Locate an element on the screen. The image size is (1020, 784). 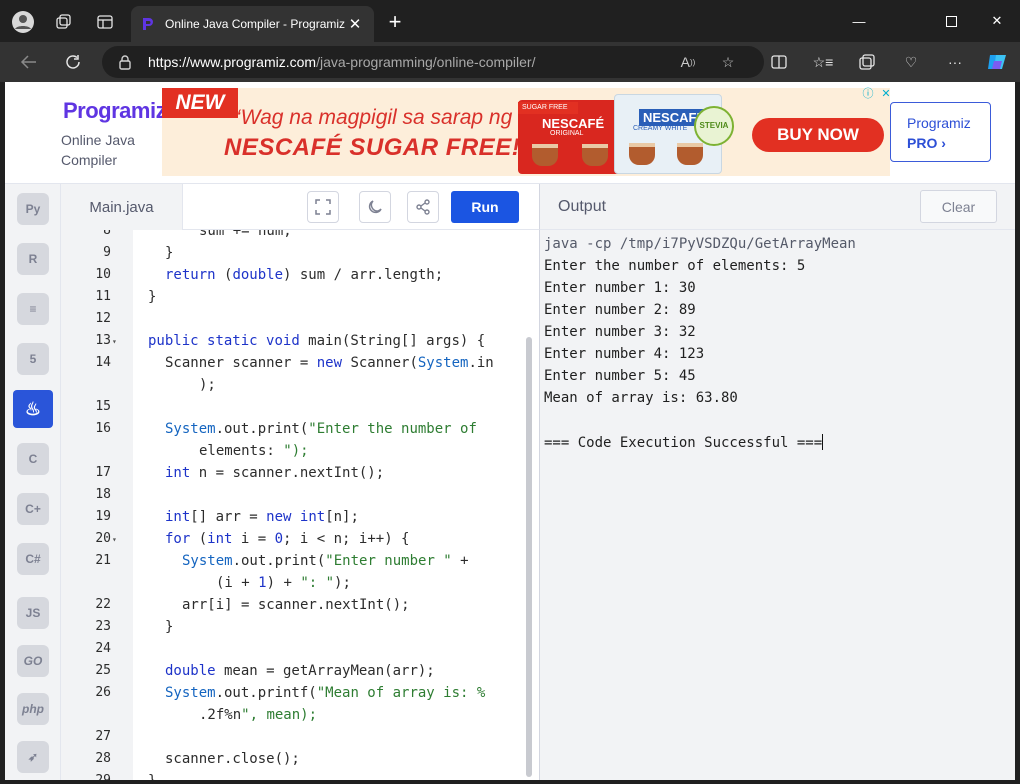
line-number: 29 is located at coordinates (86, 776).